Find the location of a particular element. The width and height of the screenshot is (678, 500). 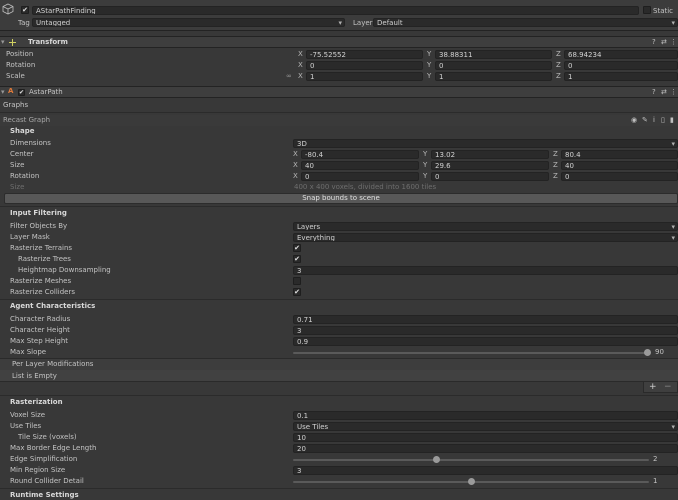

runtime-section: Runtime Settings is located at coordinates (339, 495).